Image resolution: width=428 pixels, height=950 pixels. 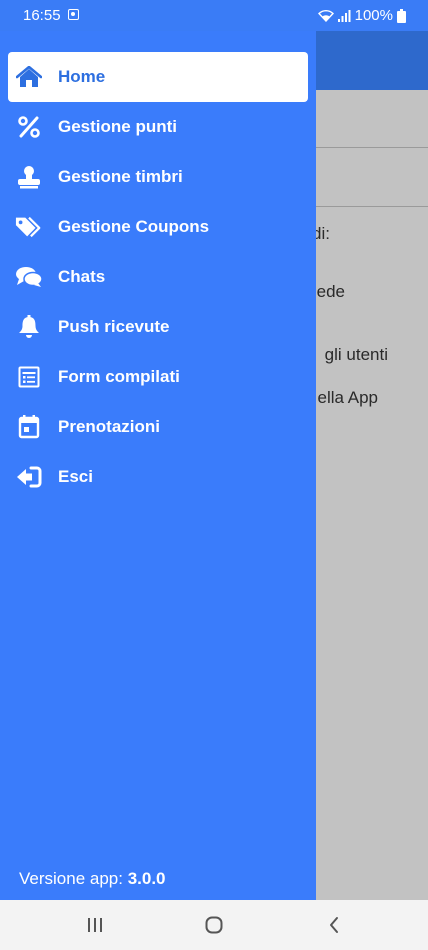 What do you see at coordinates (29, 227) in the screenshot?
I see `tags-icon` at bounding box center [29, 227].